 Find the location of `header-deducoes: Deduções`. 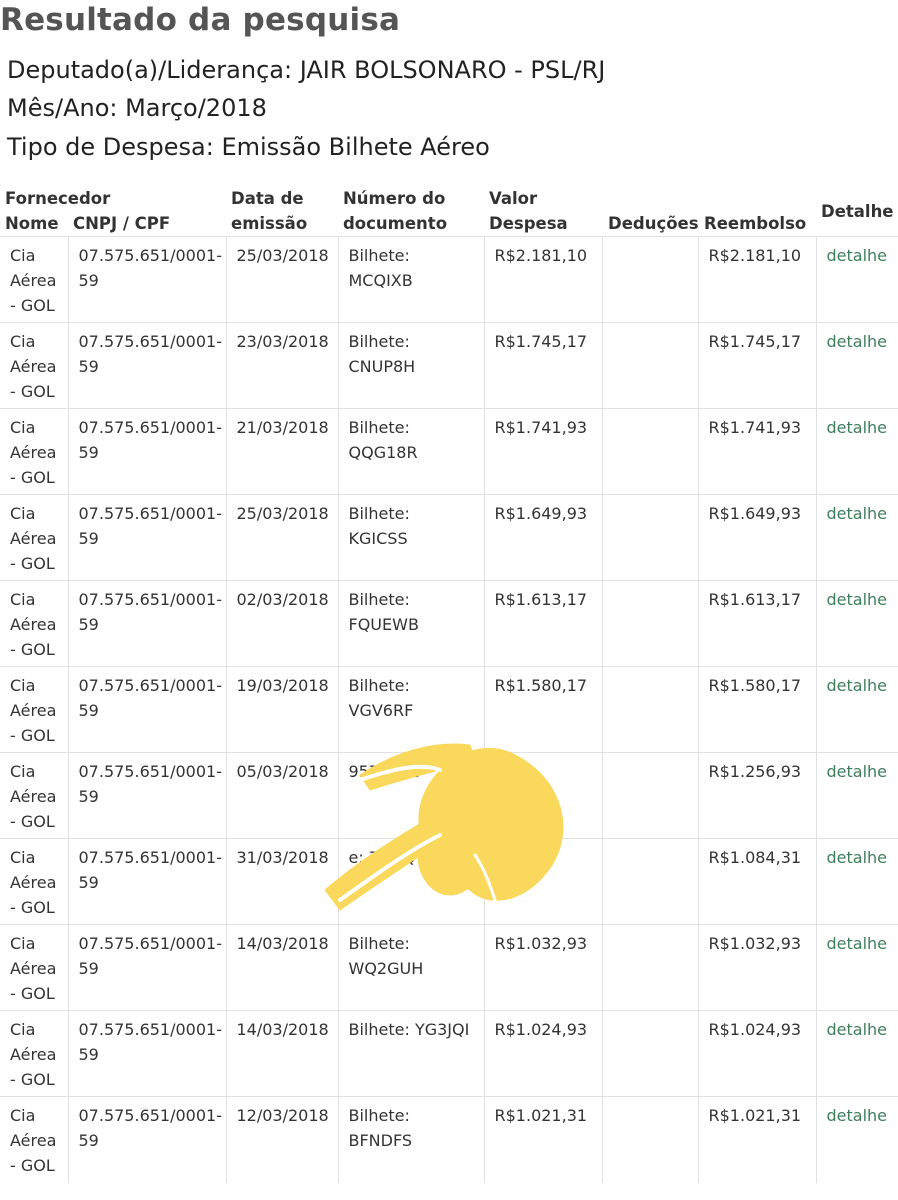

header-deducoes: Deduções is located at coordinates (653, 223).